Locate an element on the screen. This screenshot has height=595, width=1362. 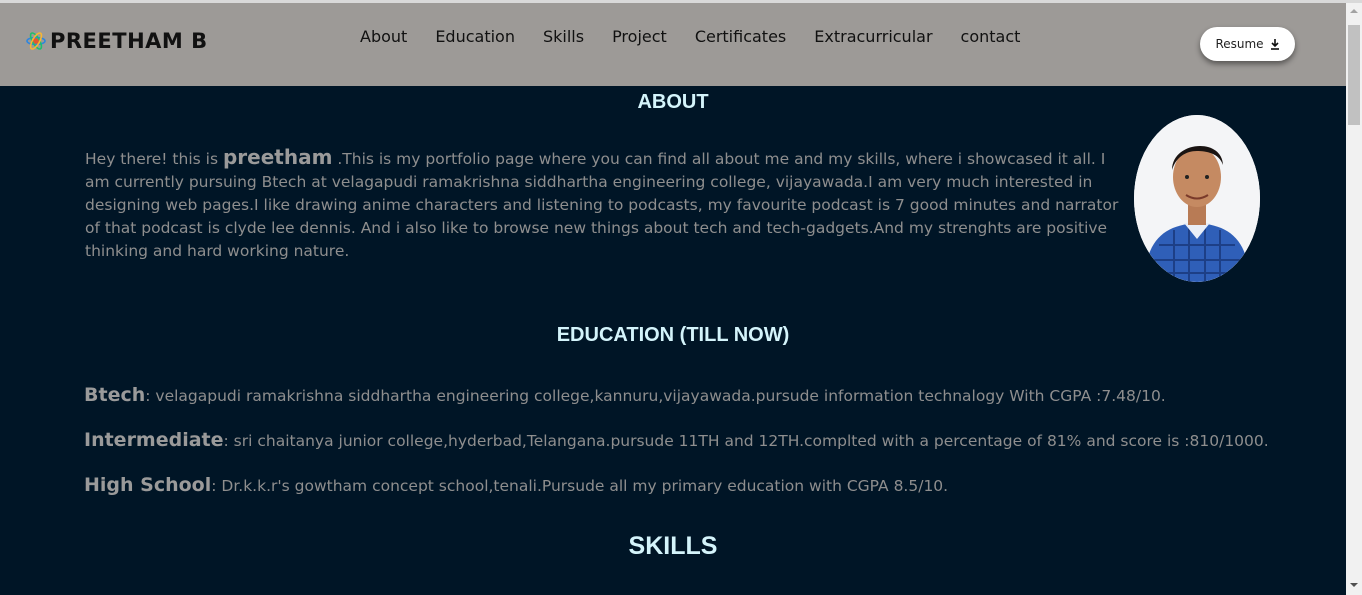
resume-download-button: Resume is located at coordinates (1247, 44).